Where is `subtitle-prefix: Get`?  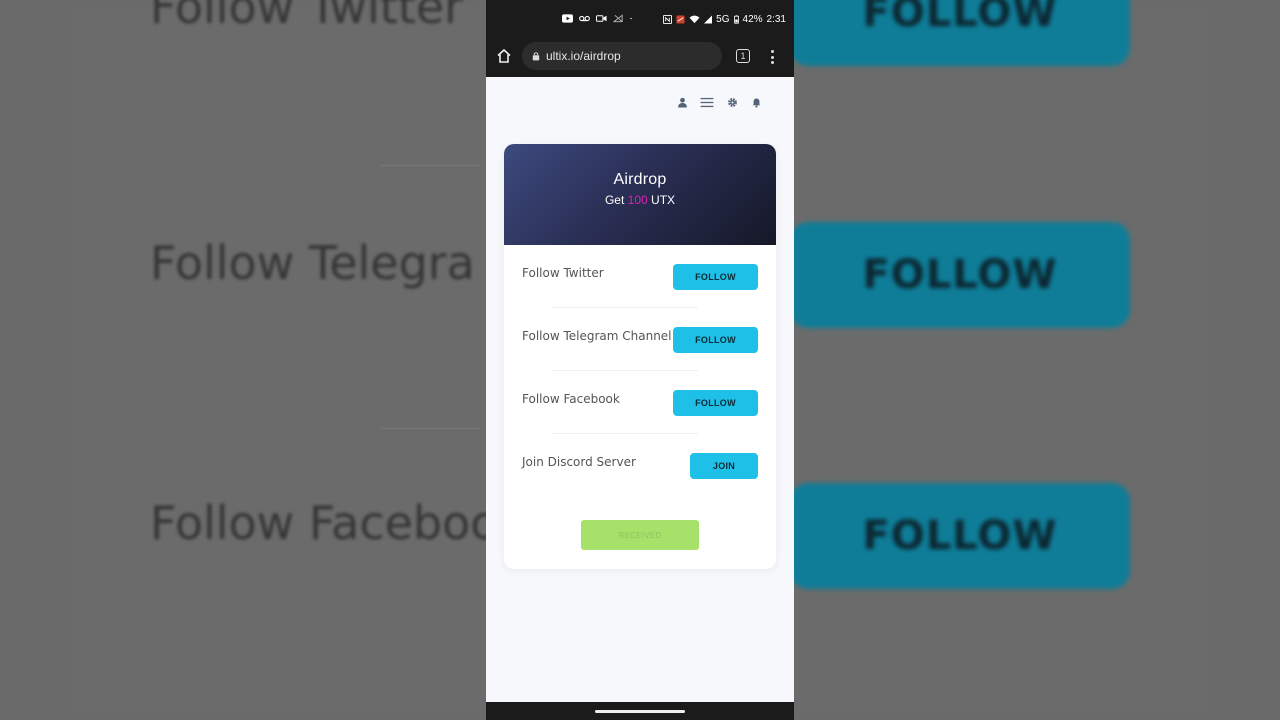 subtitle-prefix: Get is located at coordinates (614, 200).